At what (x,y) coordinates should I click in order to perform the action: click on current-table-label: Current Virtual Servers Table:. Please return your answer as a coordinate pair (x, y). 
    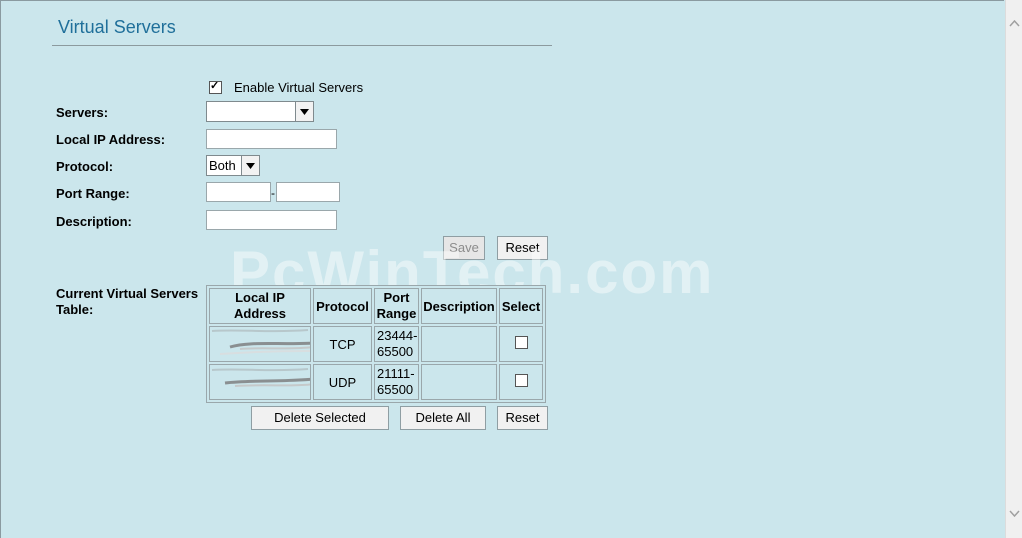
    Looking at the image, I should click on (127, 301).